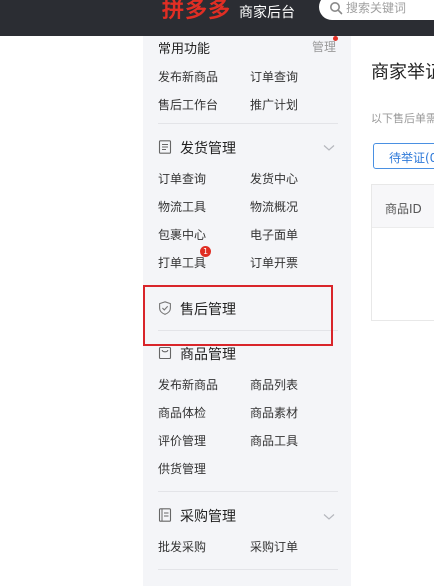  What do you see at coordinates (403, 209) in the screenshot?
I see `column-header-product-id: 商品ID` at bounding box center [403, 209].